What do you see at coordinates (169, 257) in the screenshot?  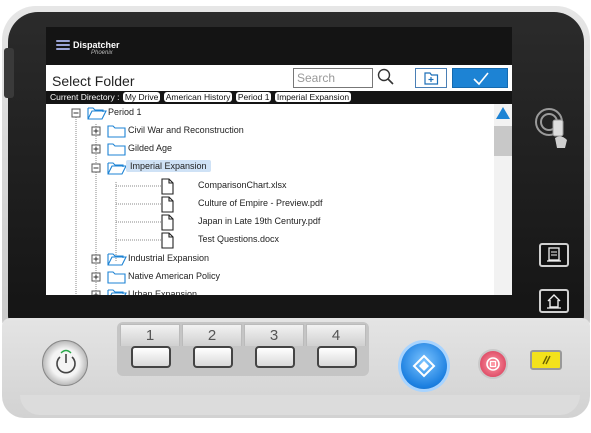 I see `tree-item-label: Industrial Expansion` at bounding box center [169, 257].